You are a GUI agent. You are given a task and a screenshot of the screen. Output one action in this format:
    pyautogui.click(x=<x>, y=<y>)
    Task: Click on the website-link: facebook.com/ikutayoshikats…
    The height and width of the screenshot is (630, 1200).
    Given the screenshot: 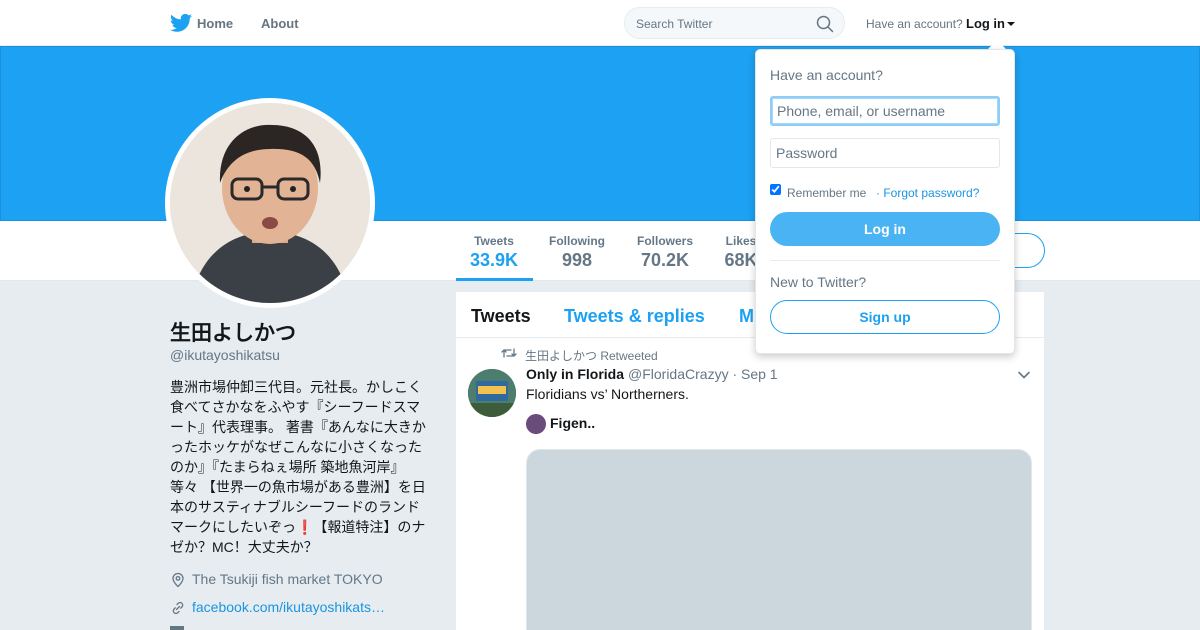 What is the action you would take?
    pyautogui.click(x=288, y=607)
    